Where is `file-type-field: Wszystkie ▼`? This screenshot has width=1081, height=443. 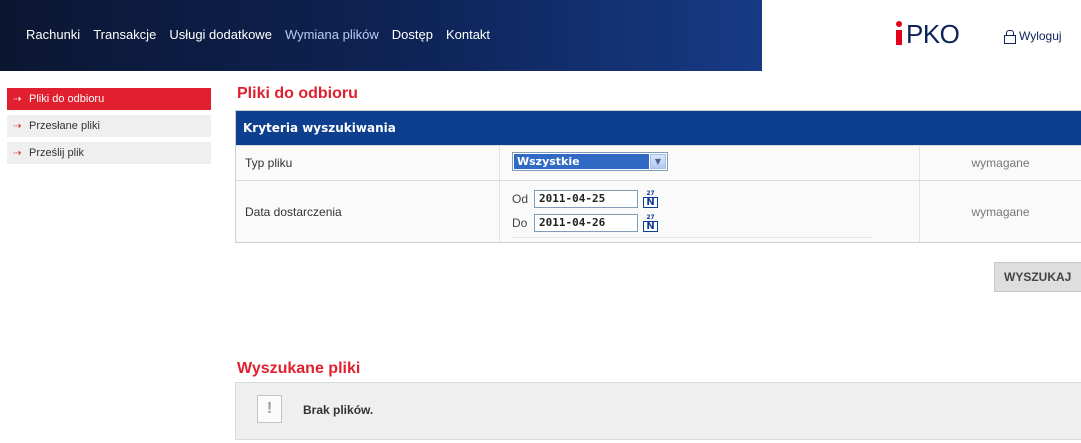 file-type-field: Wszystkie ▼ is located at coordinates (709, 163).